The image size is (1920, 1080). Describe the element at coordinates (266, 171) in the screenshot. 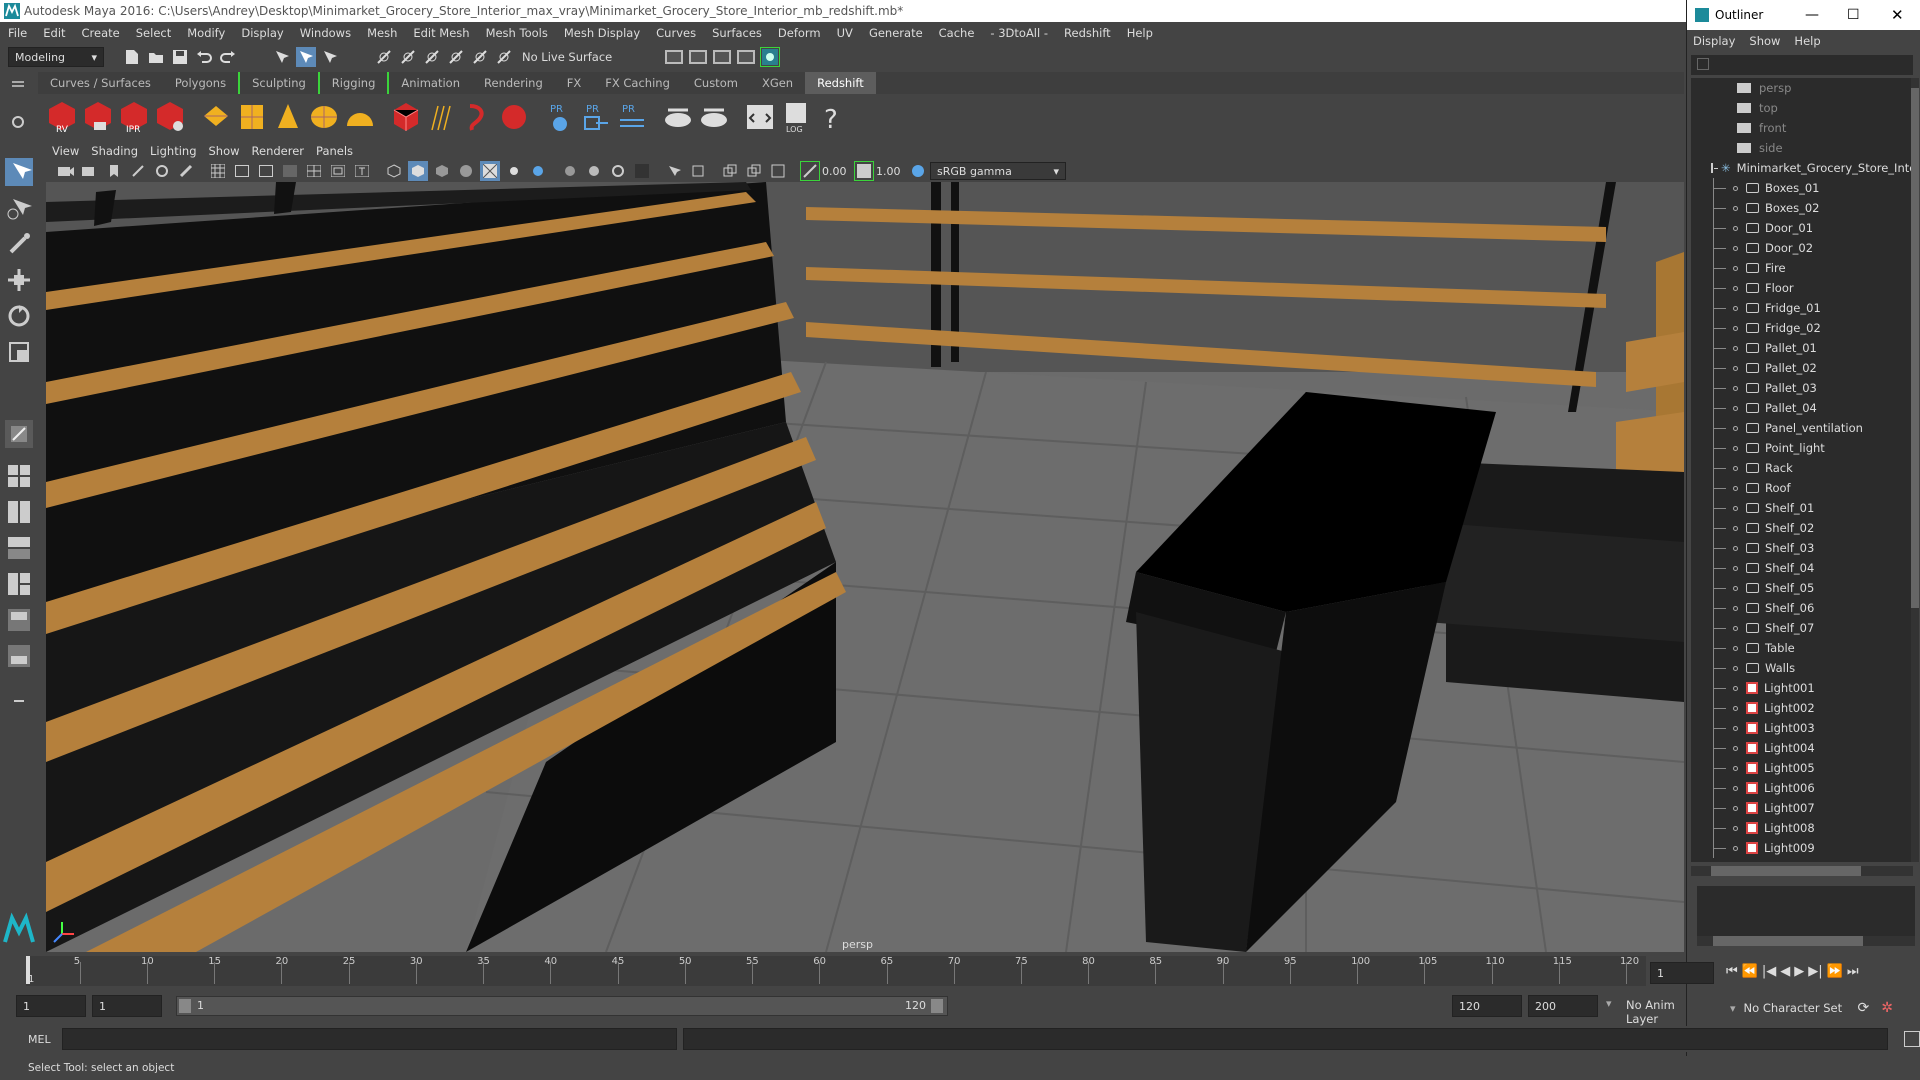

I see `resolution-gate-icon` at that location.